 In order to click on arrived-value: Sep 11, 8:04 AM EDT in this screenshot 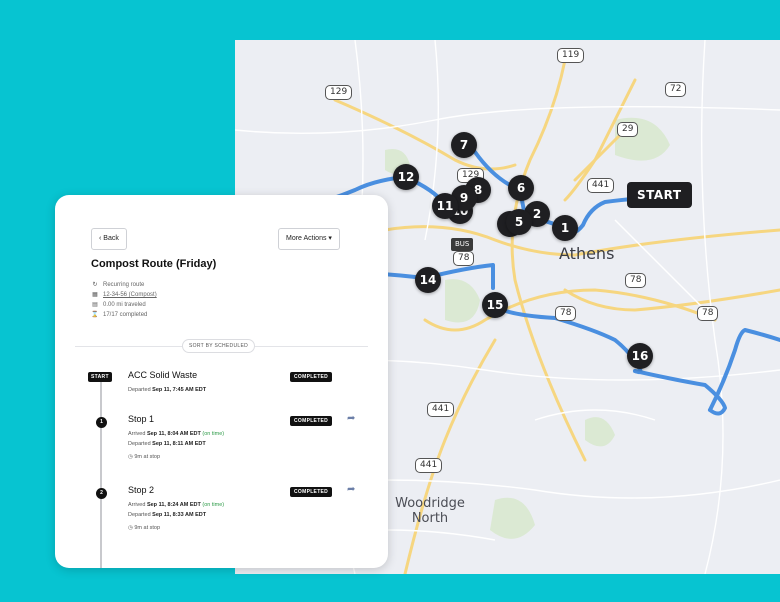, I will do `click(173, 434)`.